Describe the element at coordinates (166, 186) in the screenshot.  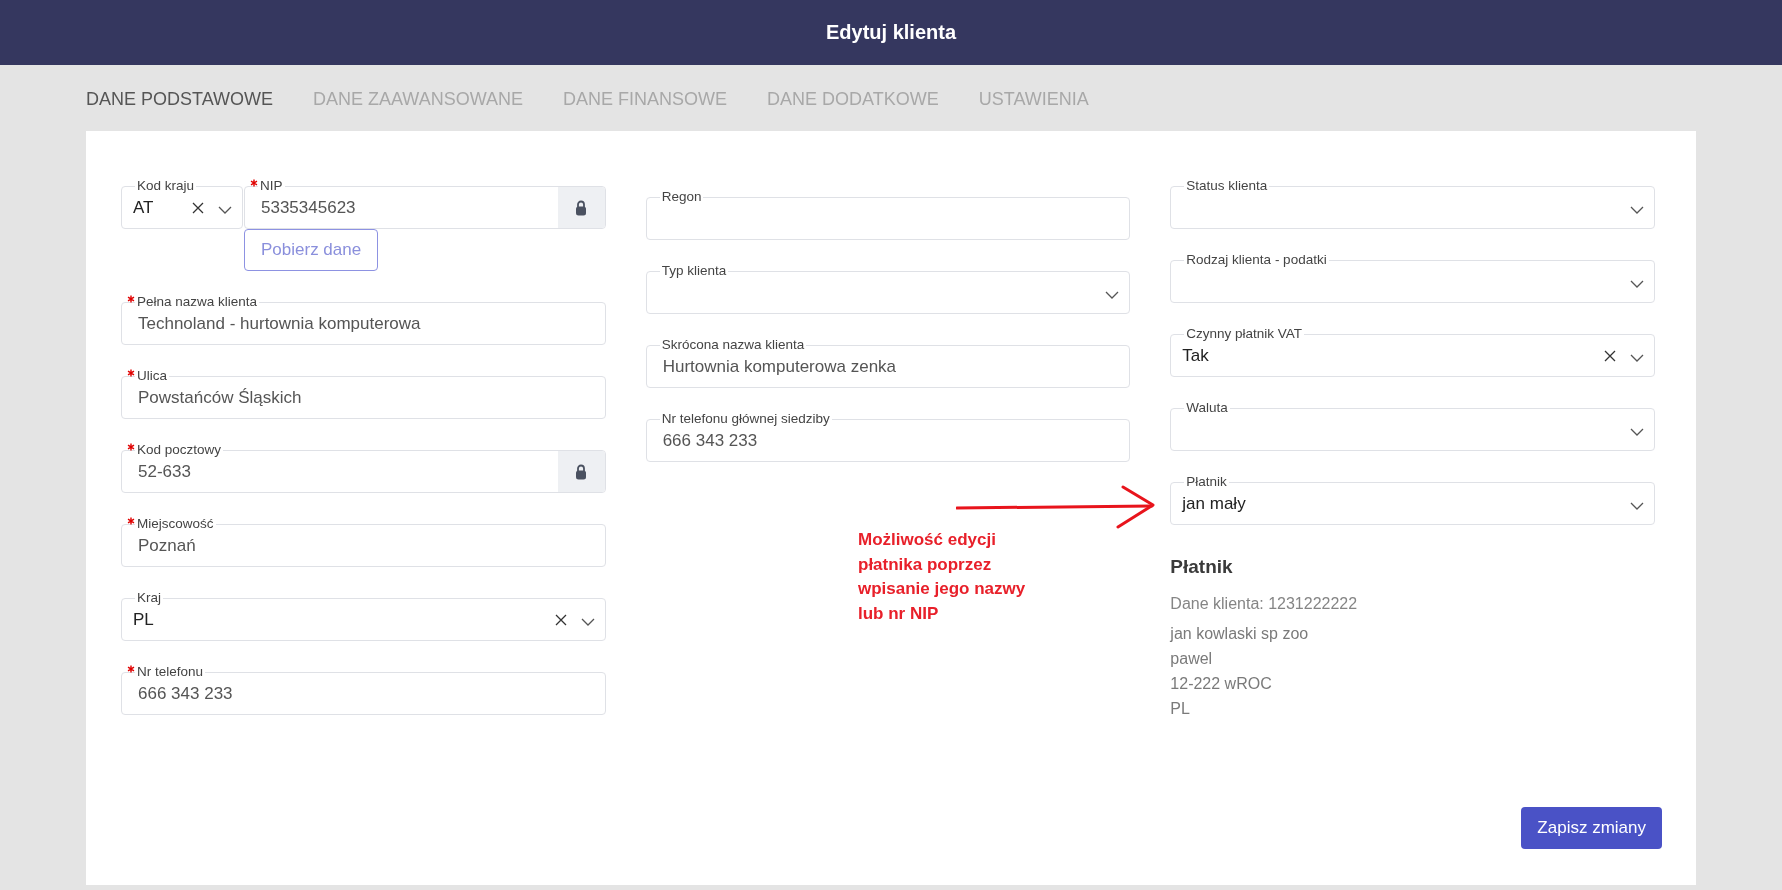
I see `field-label: Kod kraju` at that location.